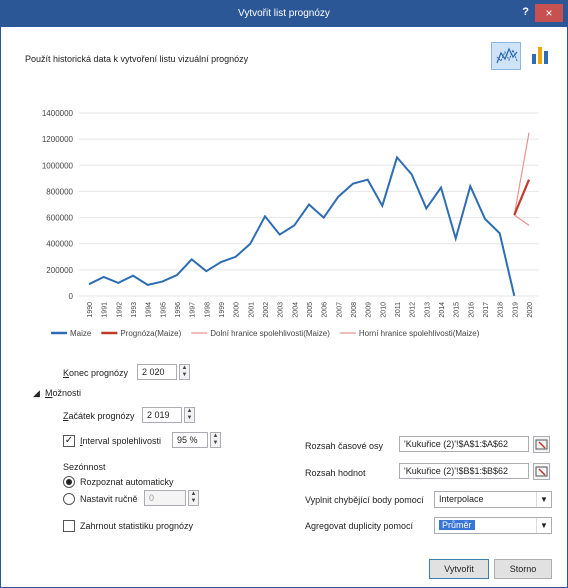 The image size is (568, 588). What do you see at coordinates (96, 373) in the screenshot?
I see `forecast-end-label: Konec prognózy` at bounding box center [96, 373].